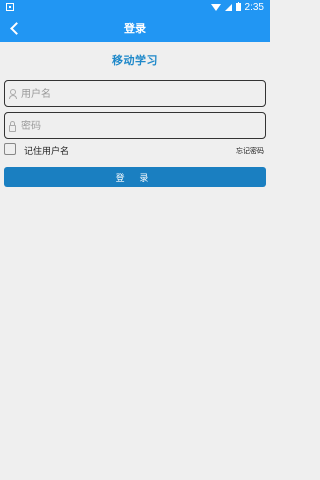 This screenshot has height=480, width=320. What do you see at coordinates (135, 177) in the screenshot?
I see `login-button: 登 录` at bounding box center [135, 177].